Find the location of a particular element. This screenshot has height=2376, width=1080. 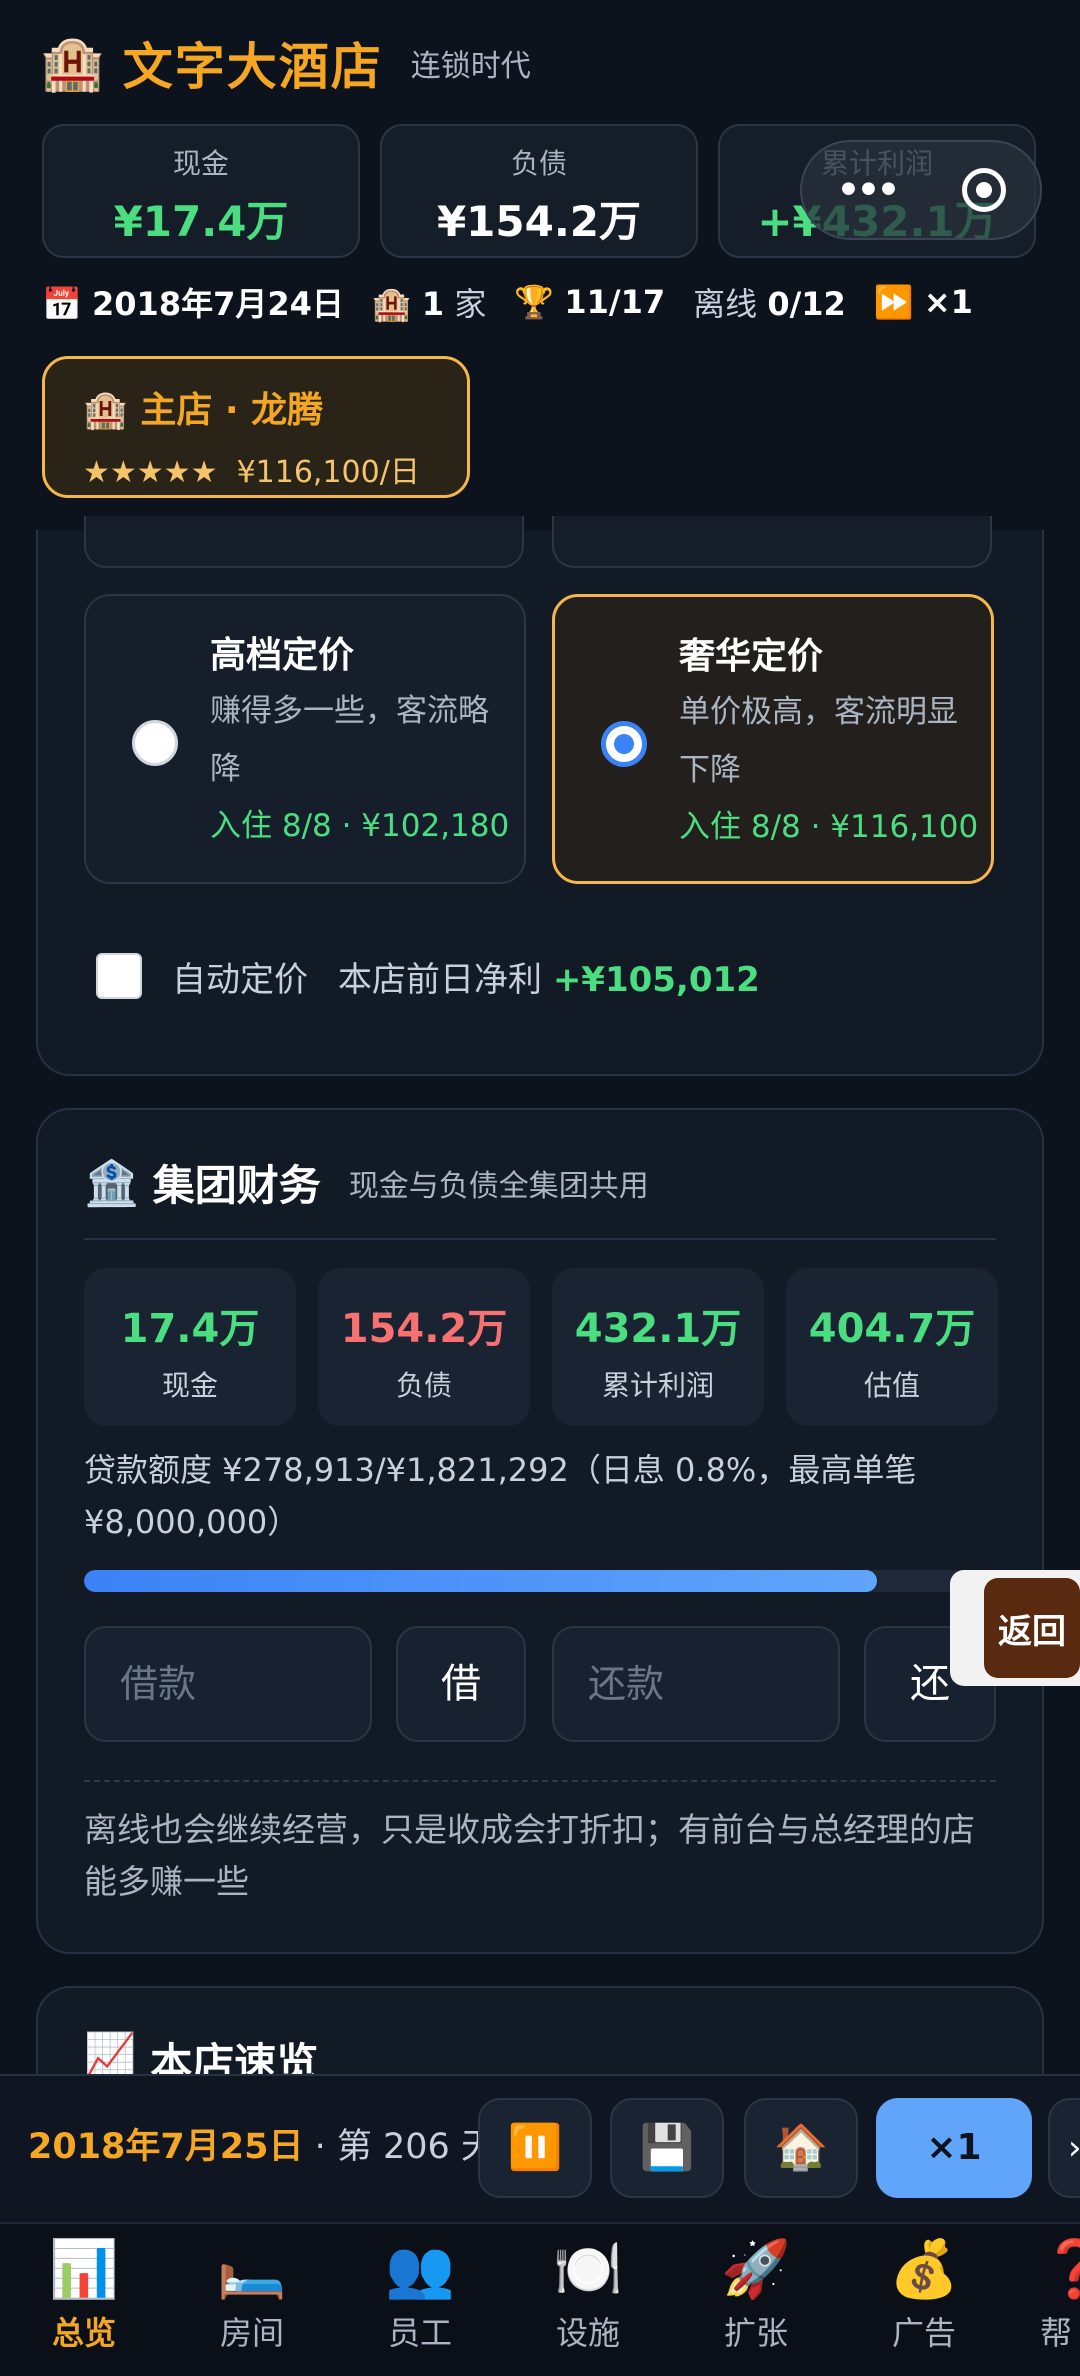

radio-button-selected is located at coordinates (624, 744).